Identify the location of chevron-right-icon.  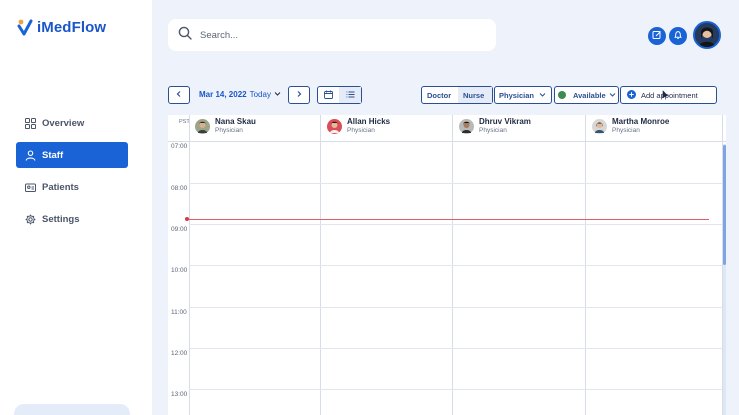
(299, 95).